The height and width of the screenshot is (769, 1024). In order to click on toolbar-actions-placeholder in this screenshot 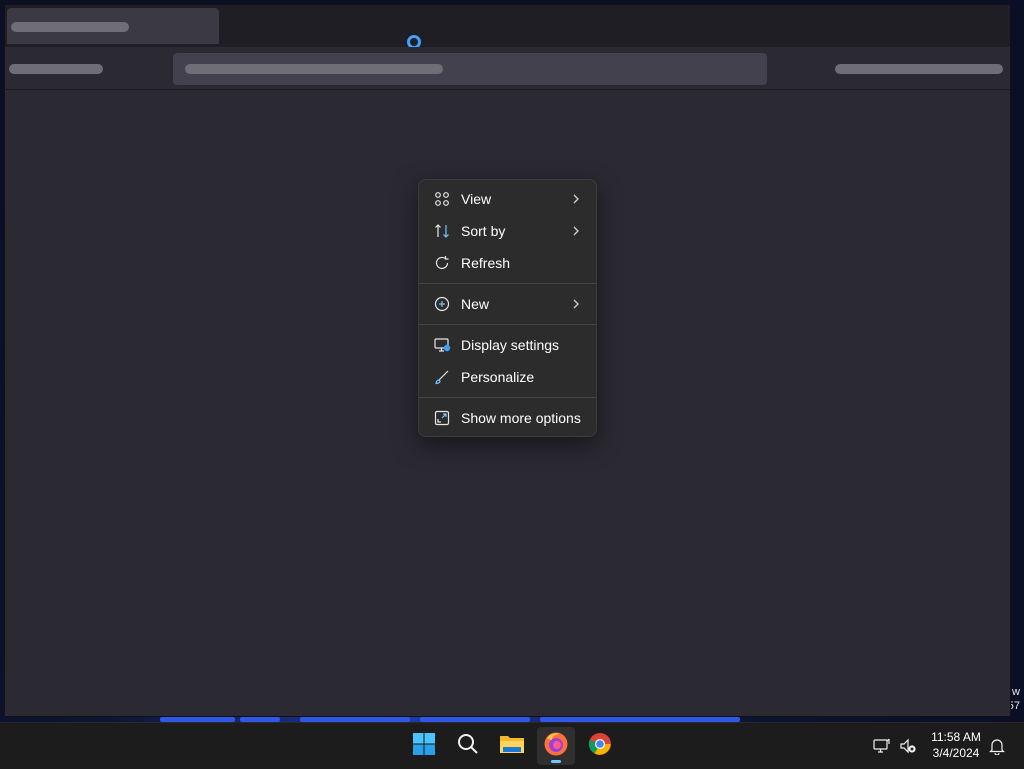, I will do `click(919, 69)`.